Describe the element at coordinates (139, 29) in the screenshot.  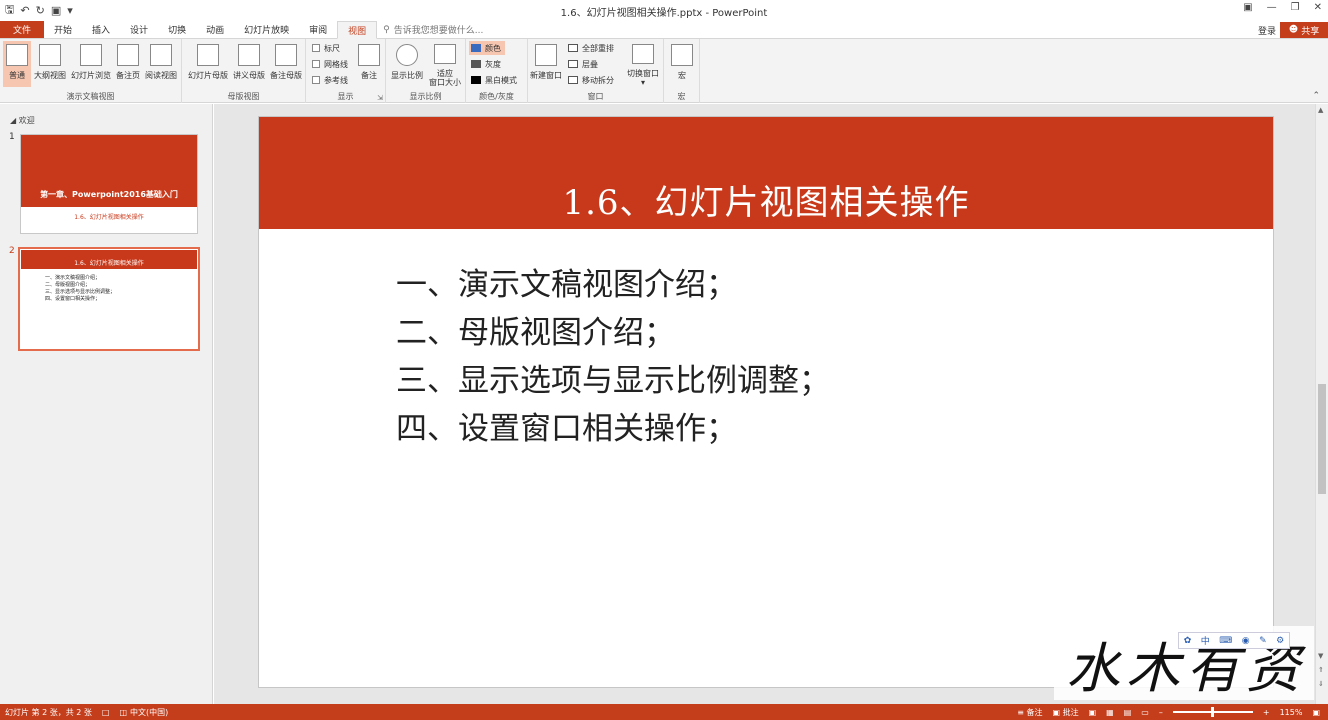
I see `tab-design: 设计` at that location.